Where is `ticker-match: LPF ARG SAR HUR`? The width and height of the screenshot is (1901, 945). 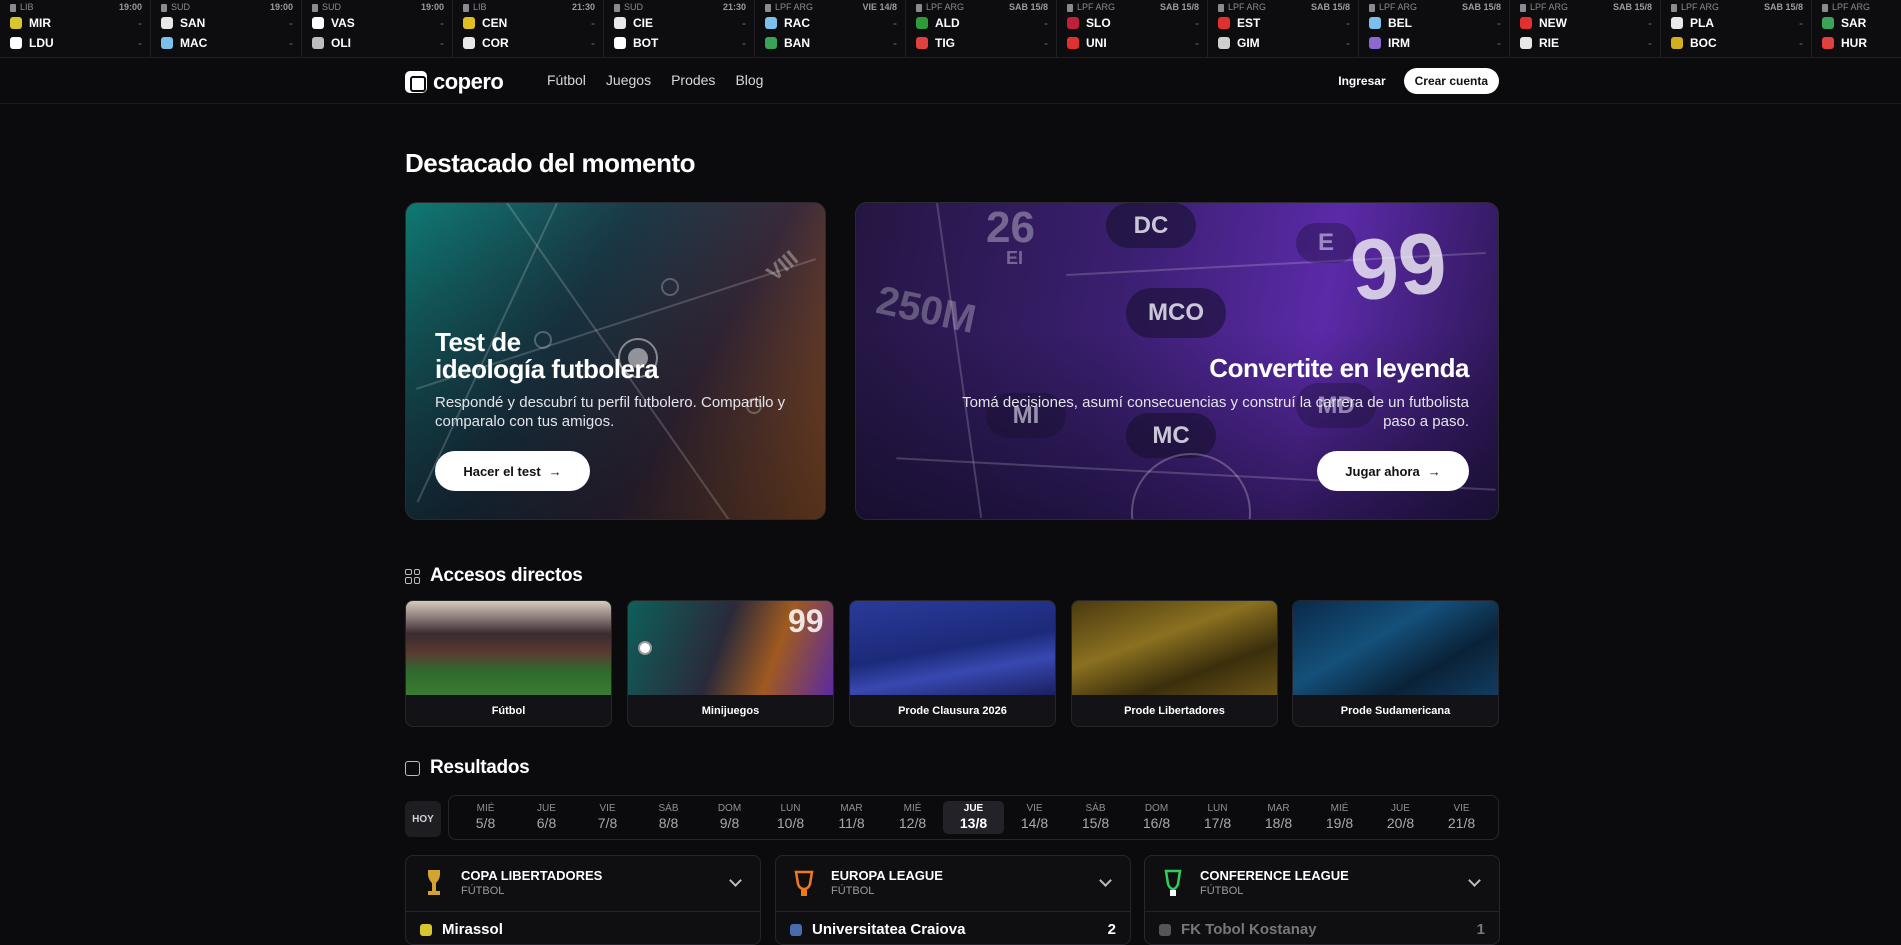 ticker-match: LPF ARG SAR HUR is located at coordinates (1856, 28).